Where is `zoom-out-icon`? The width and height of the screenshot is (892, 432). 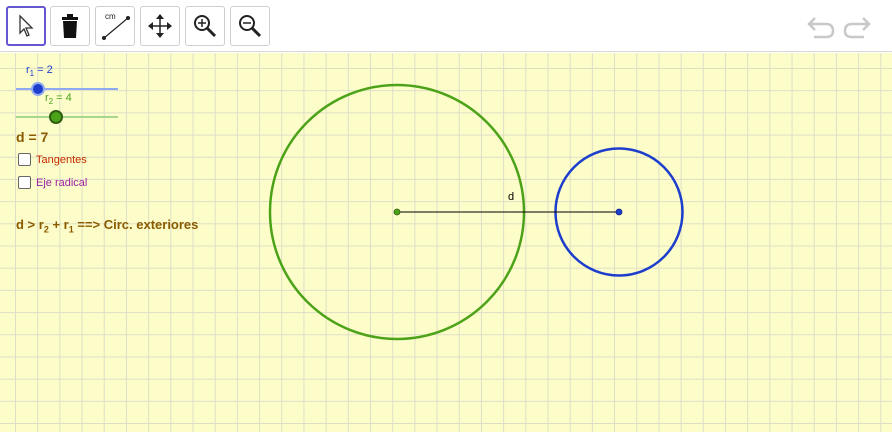 zoom-out-icon is located at coordinates (250, 26).